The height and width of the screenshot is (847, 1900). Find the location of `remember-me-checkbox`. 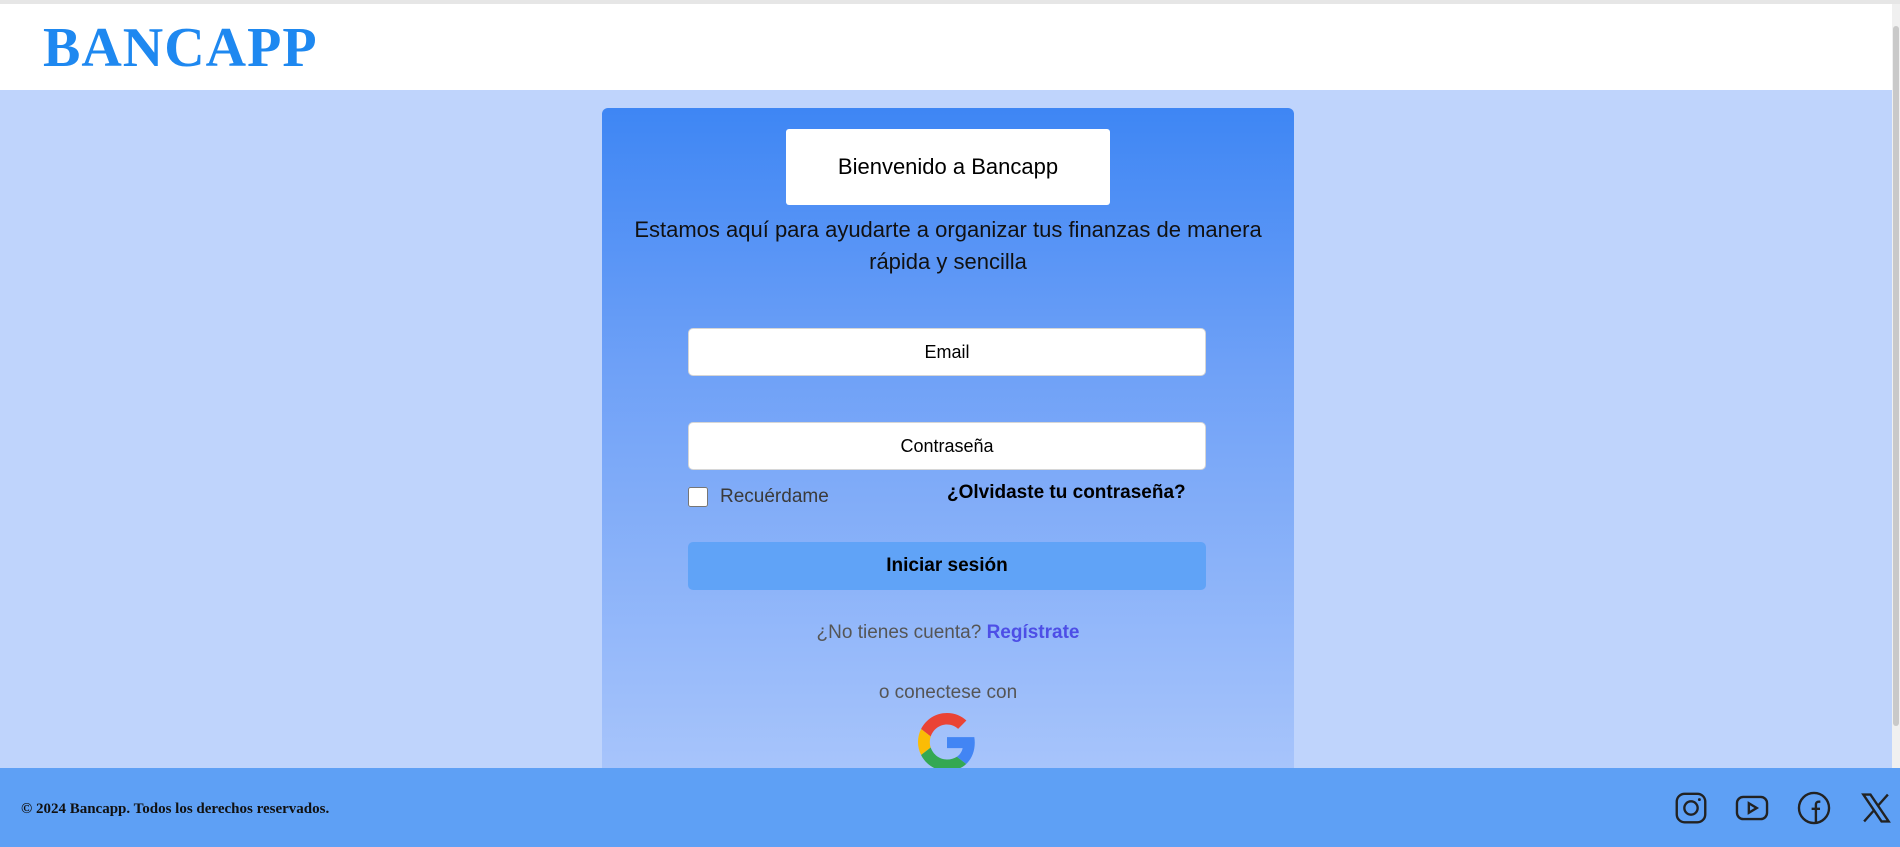

remember-me-checkbox is located at coordinates (698, 497).